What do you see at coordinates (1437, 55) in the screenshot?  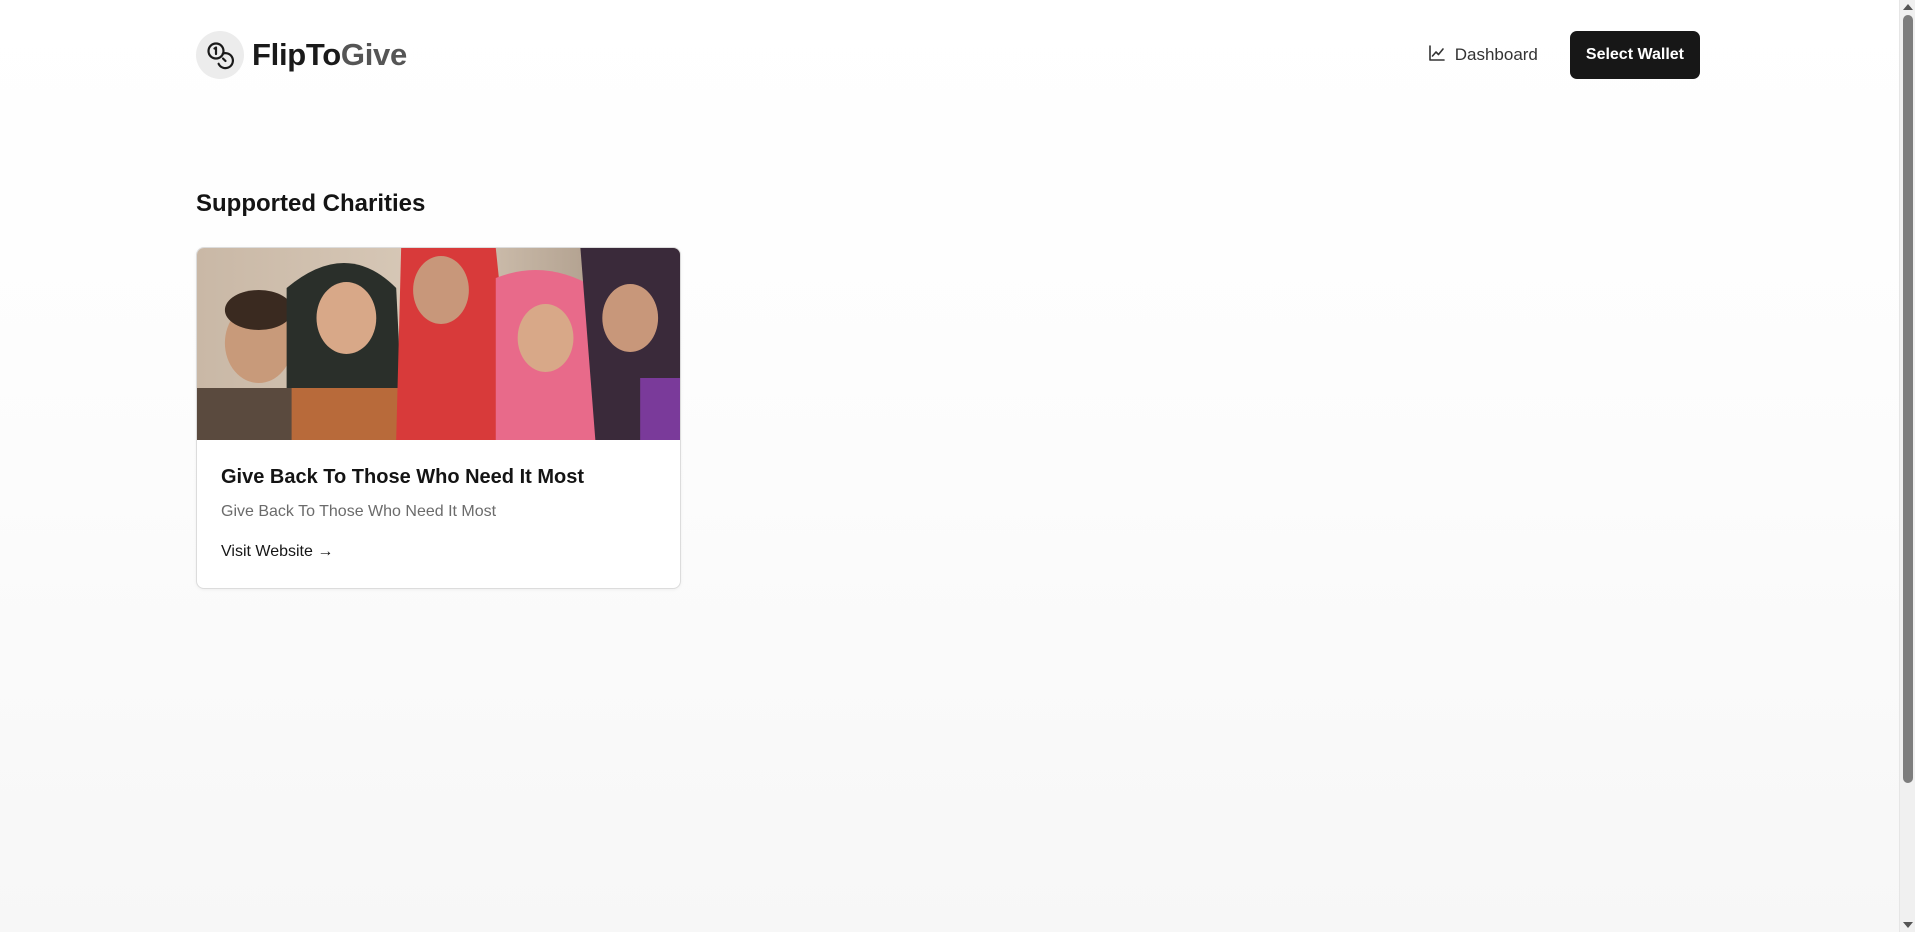 I see `line-chart-icon` at bounding box center [1437, 55].